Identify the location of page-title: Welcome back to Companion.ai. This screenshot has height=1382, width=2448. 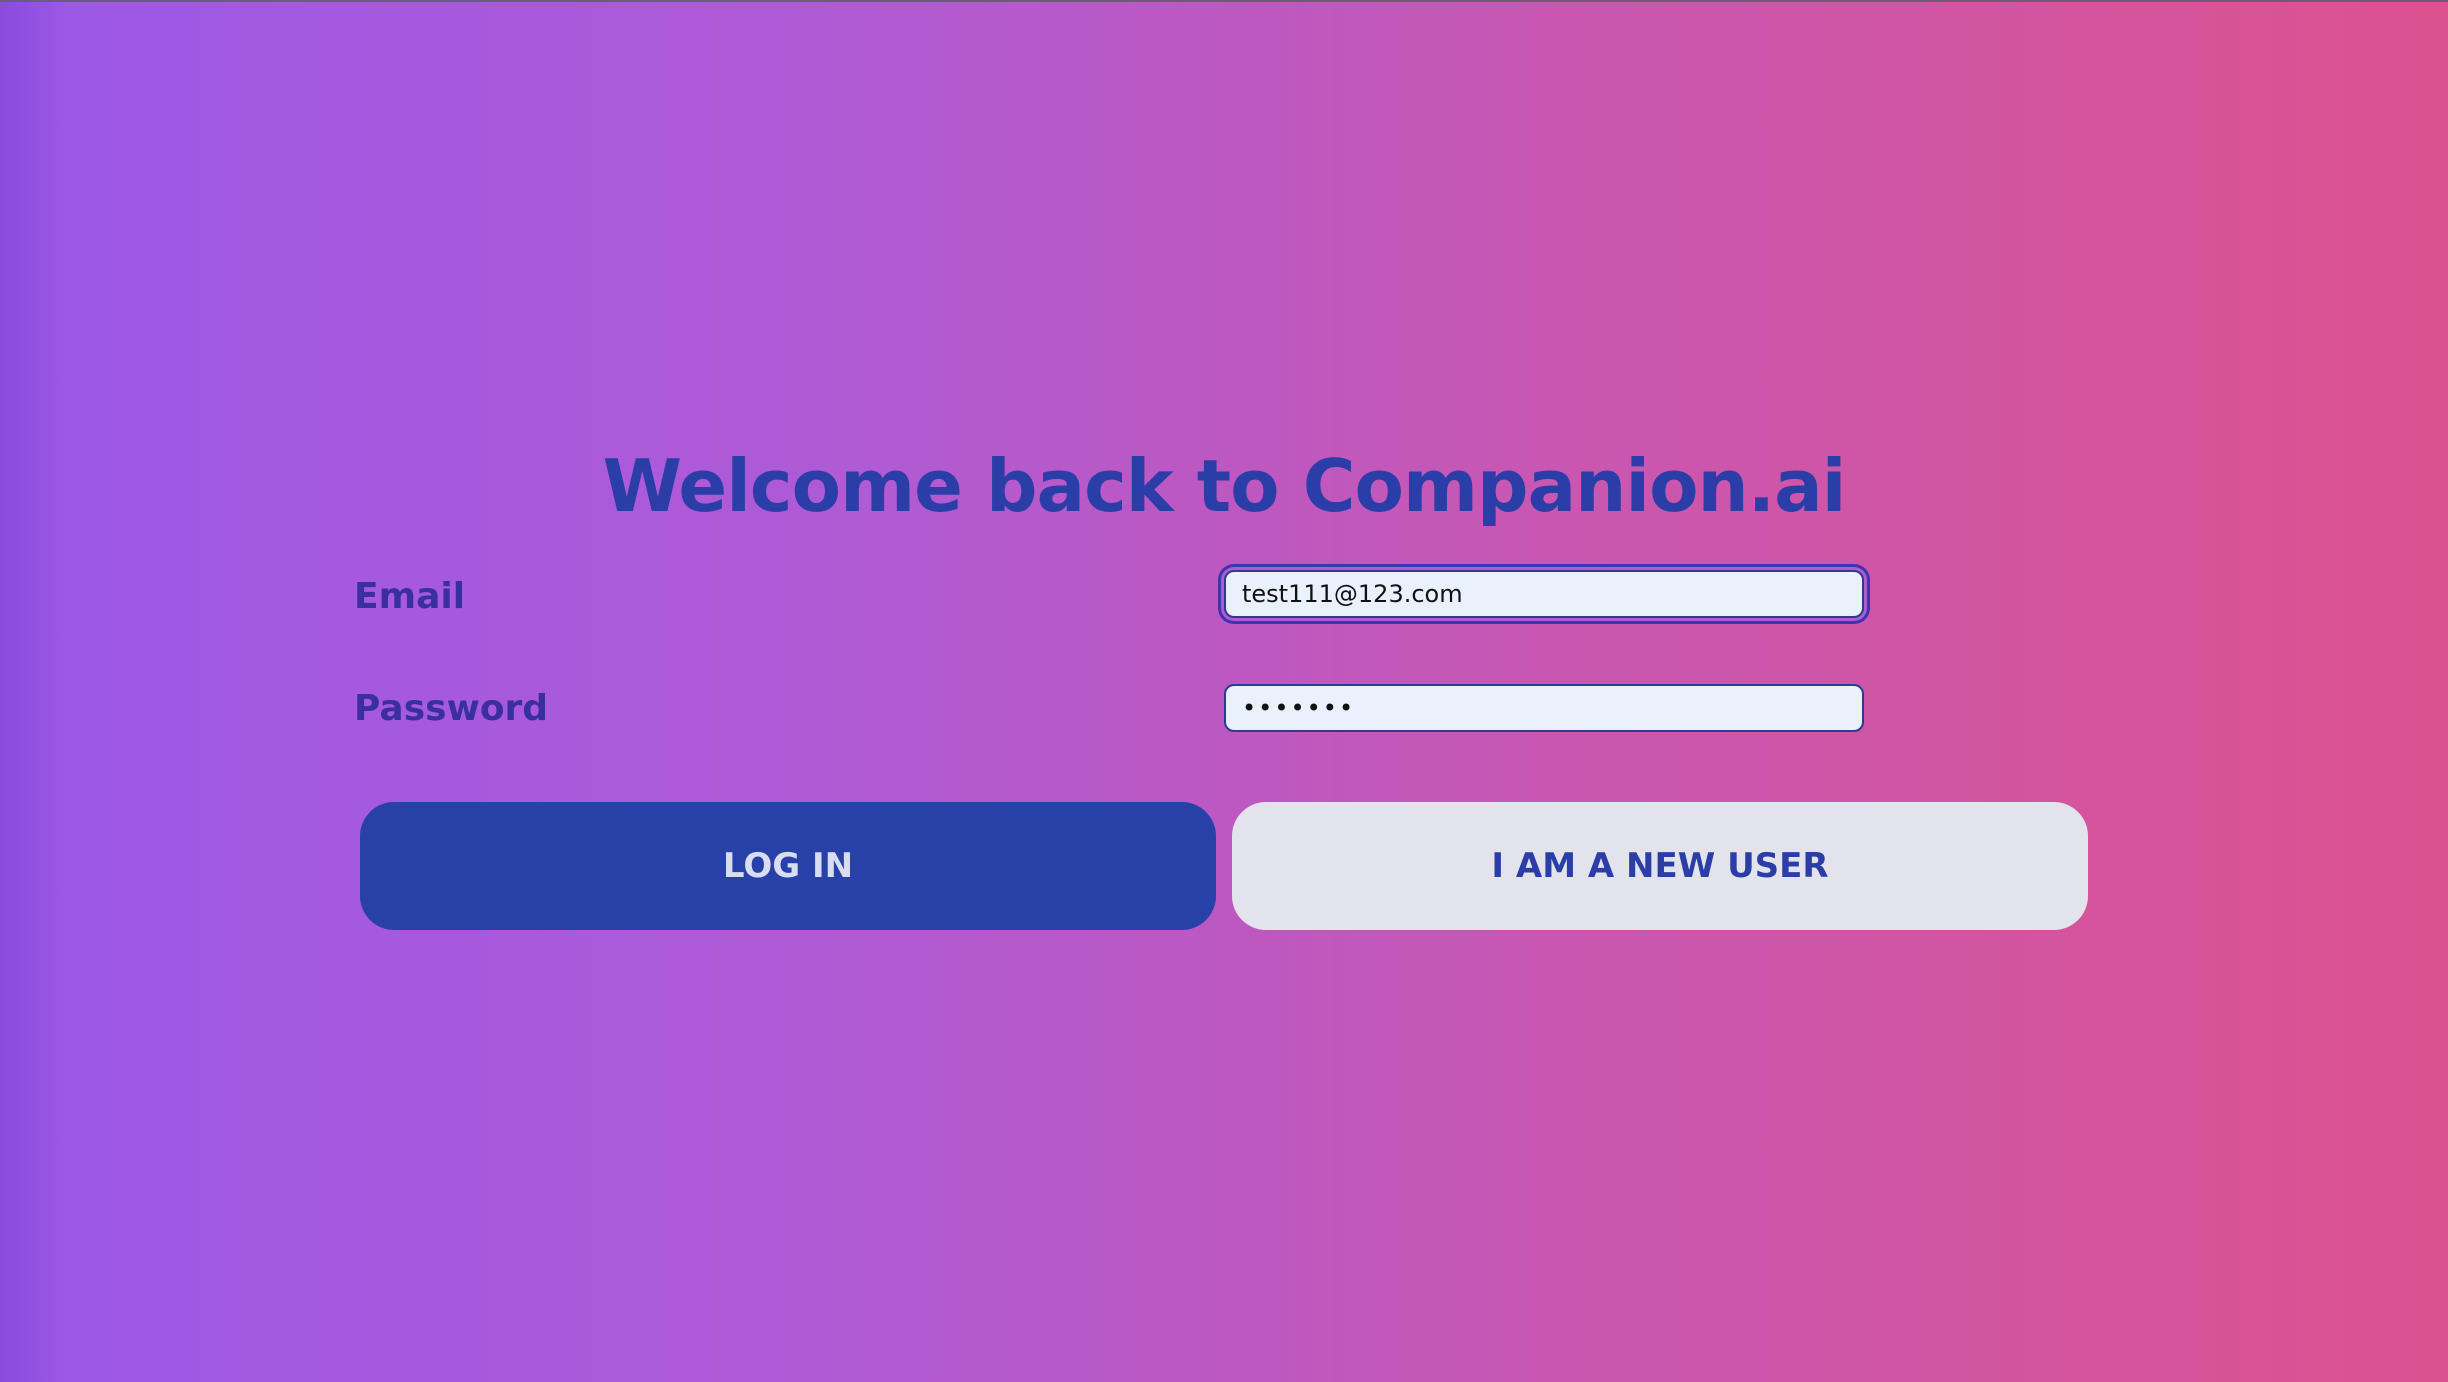
(1224, 486).